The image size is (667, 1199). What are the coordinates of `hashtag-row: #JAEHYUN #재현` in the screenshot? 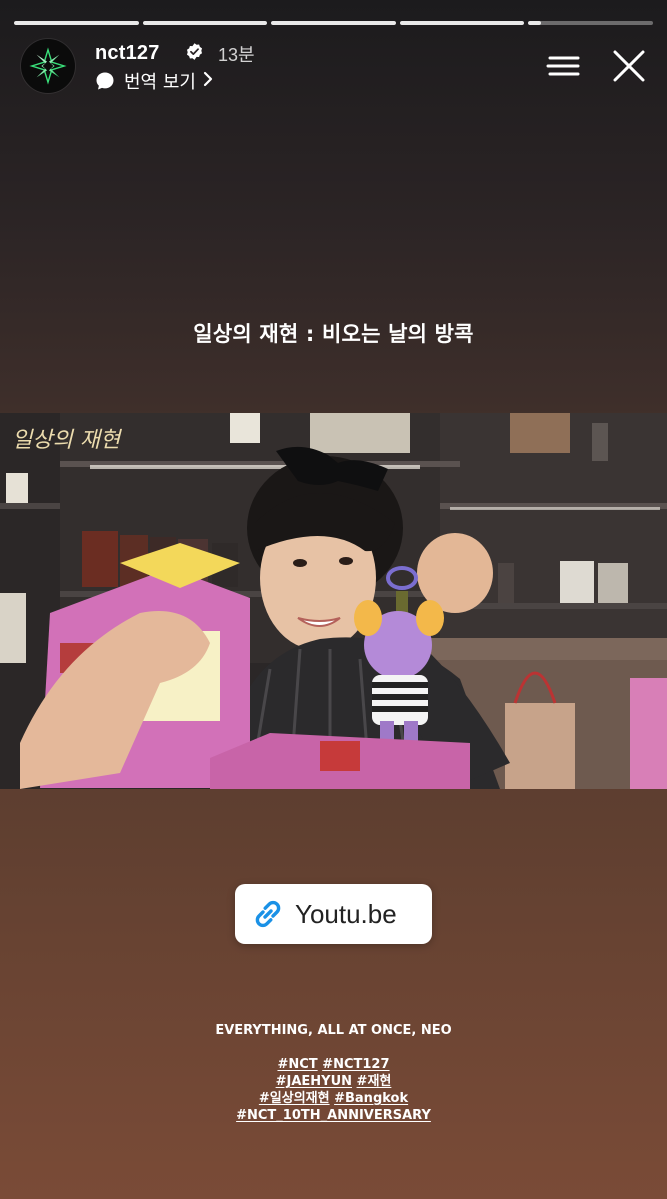 It's located at (333, 1081).